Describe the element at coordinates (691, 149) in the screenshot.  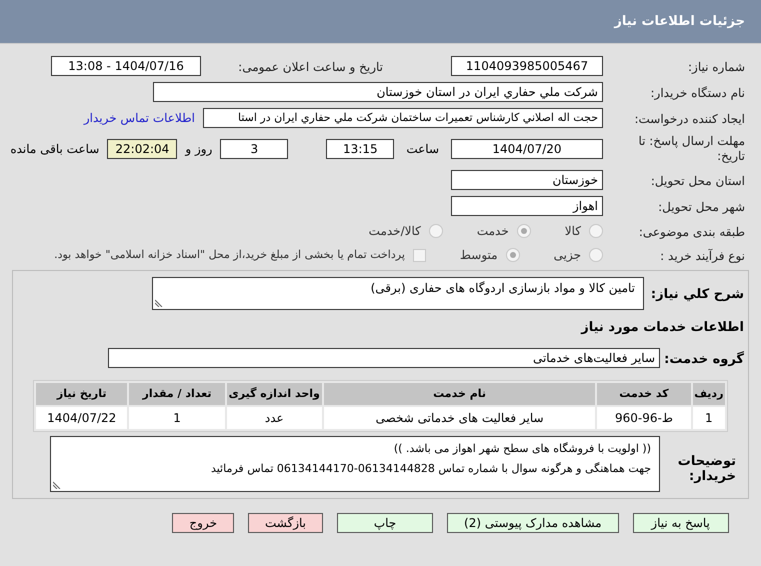
I see `field-label: مهلت ارسال پاسخ: تا تاریخ:` at that location.